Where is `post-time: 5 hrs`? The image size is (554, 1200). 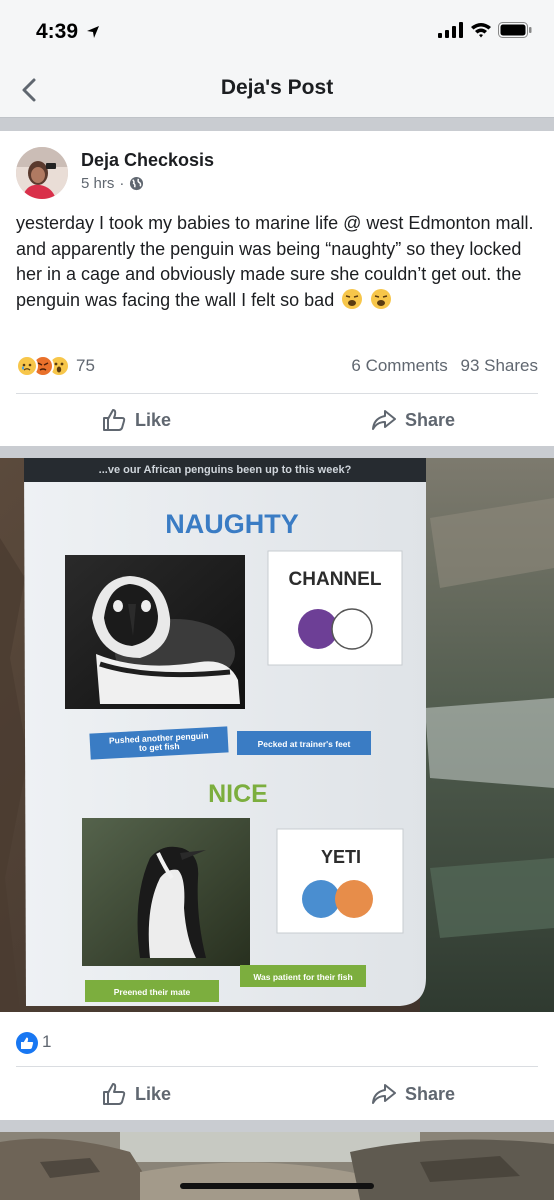
post-time: 5 hrs is located at coordinates (98, 183).